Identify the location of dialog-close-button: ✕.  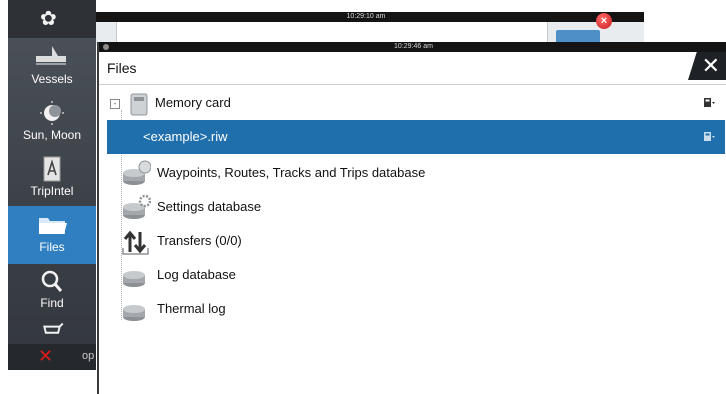
(707, 66).